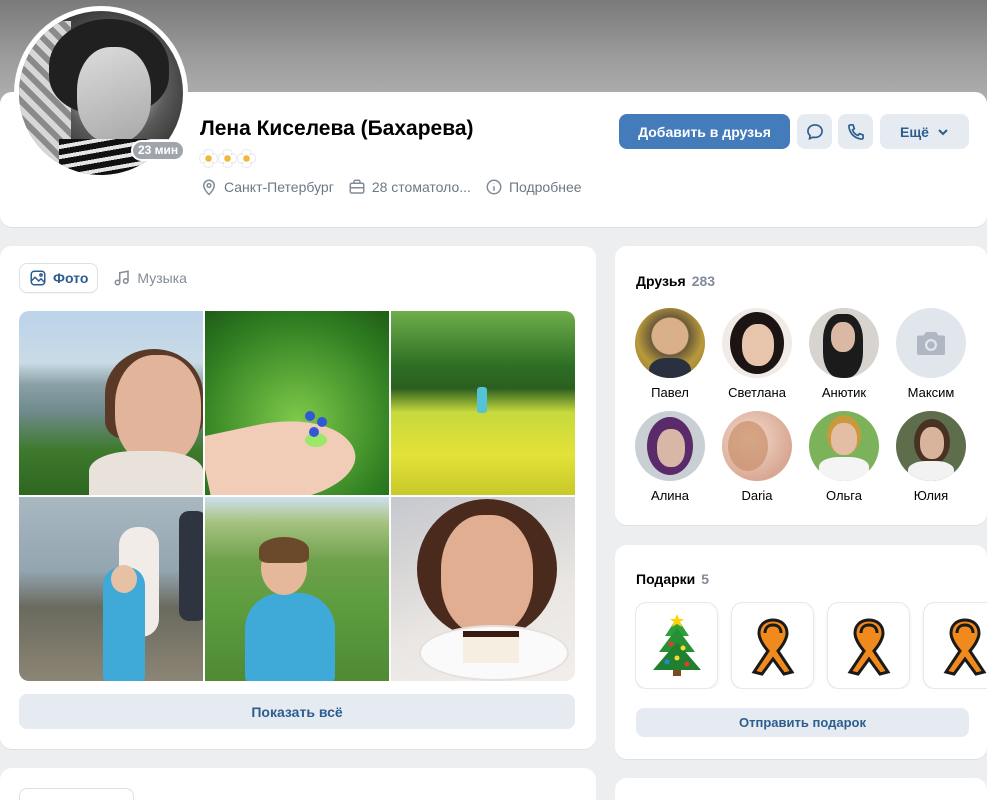  Describe the element at coordinates (802, 722) in the screenshot. I see `send-gift-button: Отправить подарок` at that location.